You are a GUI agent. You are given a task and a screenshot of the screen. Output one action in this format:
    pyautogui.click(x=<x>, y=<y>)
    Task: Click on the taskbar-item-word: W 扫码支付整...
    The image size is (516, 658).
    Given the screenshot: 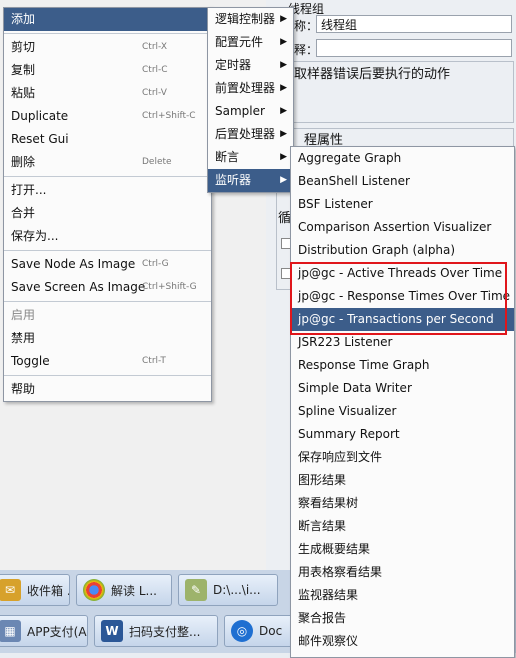 What is the action you would take?
    pyautogui.click(x=156, y=631)
    